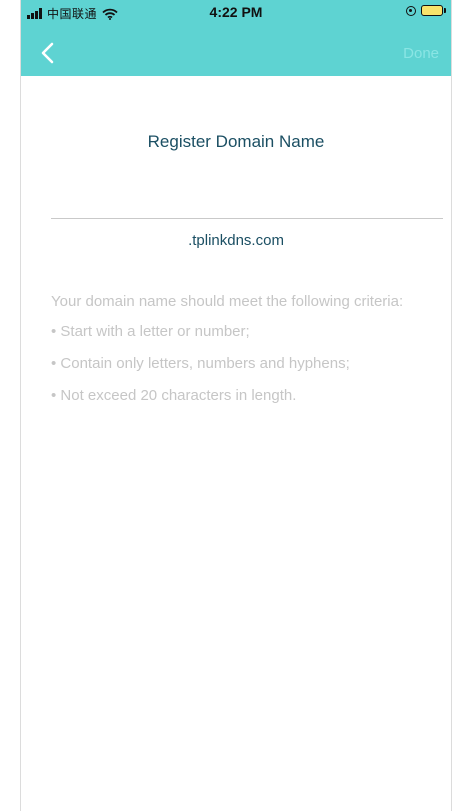 The image size is (472, 811). Describe the element at coordinates (236, 54) in the screenshot. I see `navigation-bar: Done` at that location.